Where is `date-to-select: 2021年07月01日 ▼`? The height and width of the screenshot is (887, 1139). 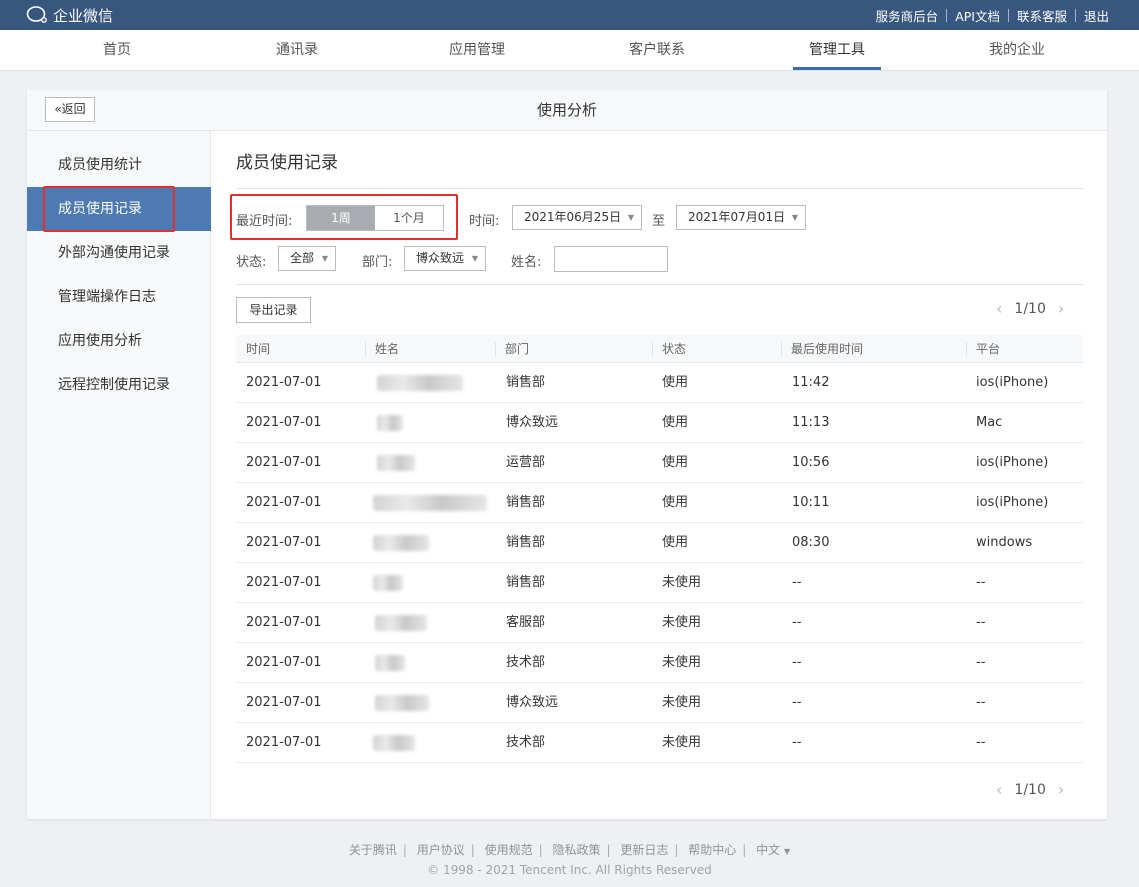
date-to-select: 2021年07月01日 ▼ is located at coordinates (741, 217).